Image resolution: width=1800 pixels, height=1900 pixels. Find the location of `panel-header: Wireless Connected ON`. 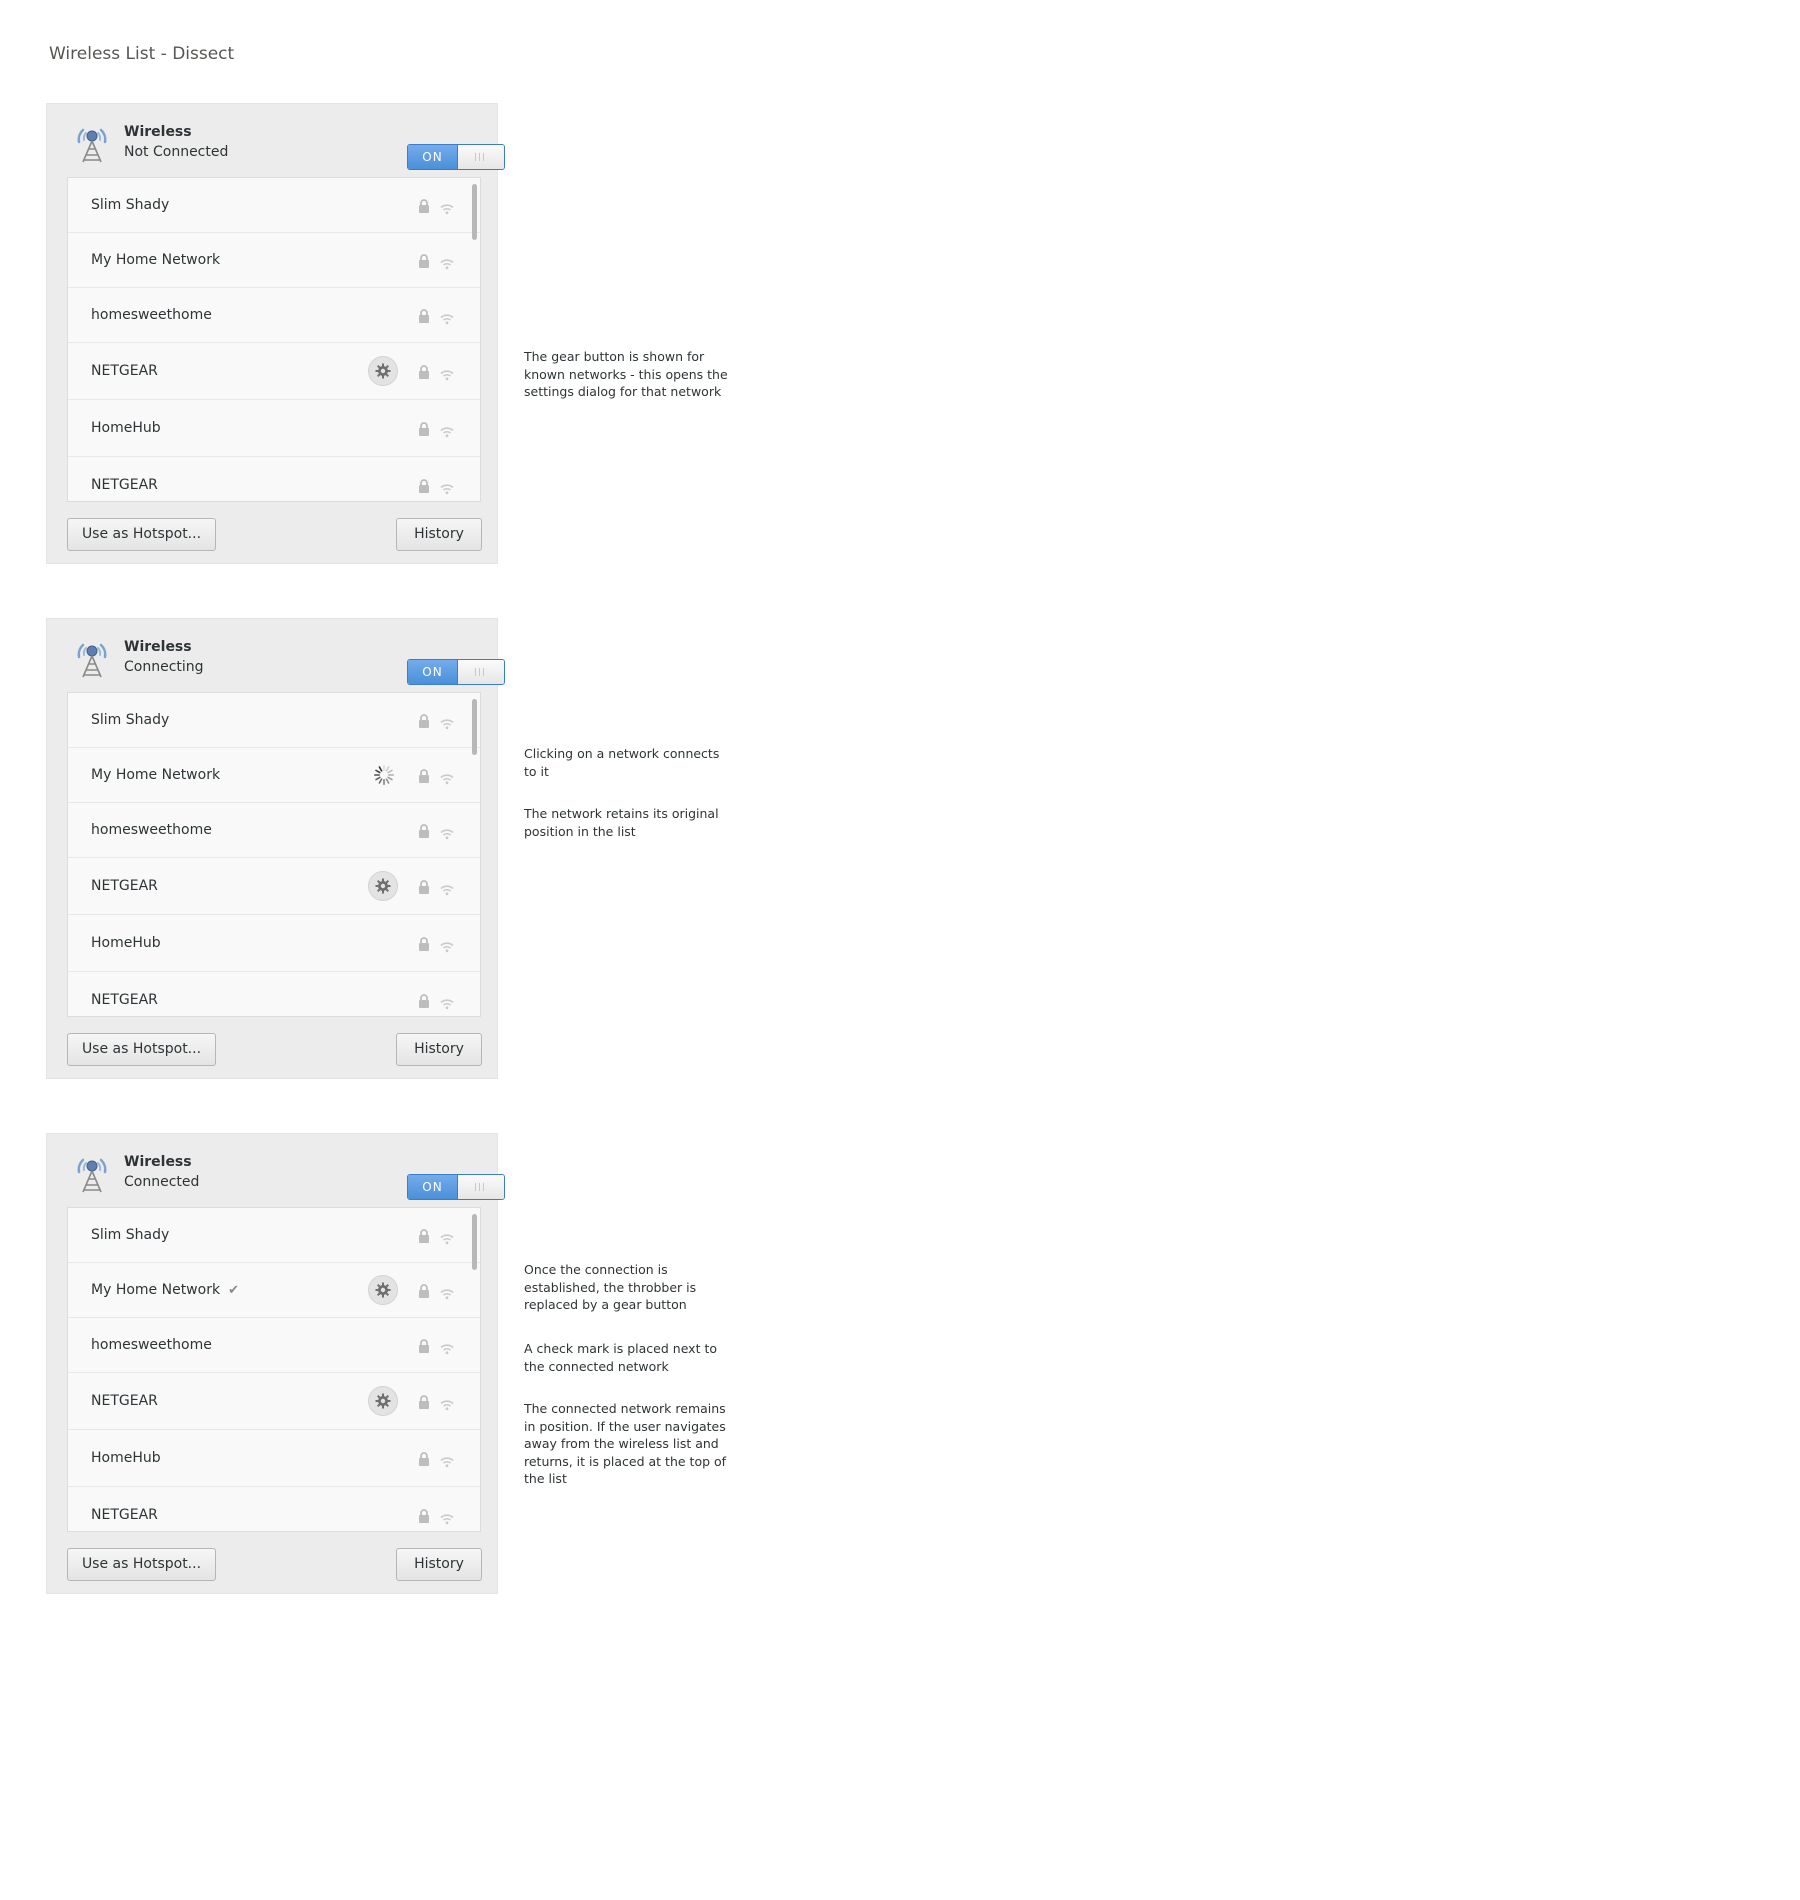

panel-header: Wireless Connected ON is located at coordinates (288, 1175).